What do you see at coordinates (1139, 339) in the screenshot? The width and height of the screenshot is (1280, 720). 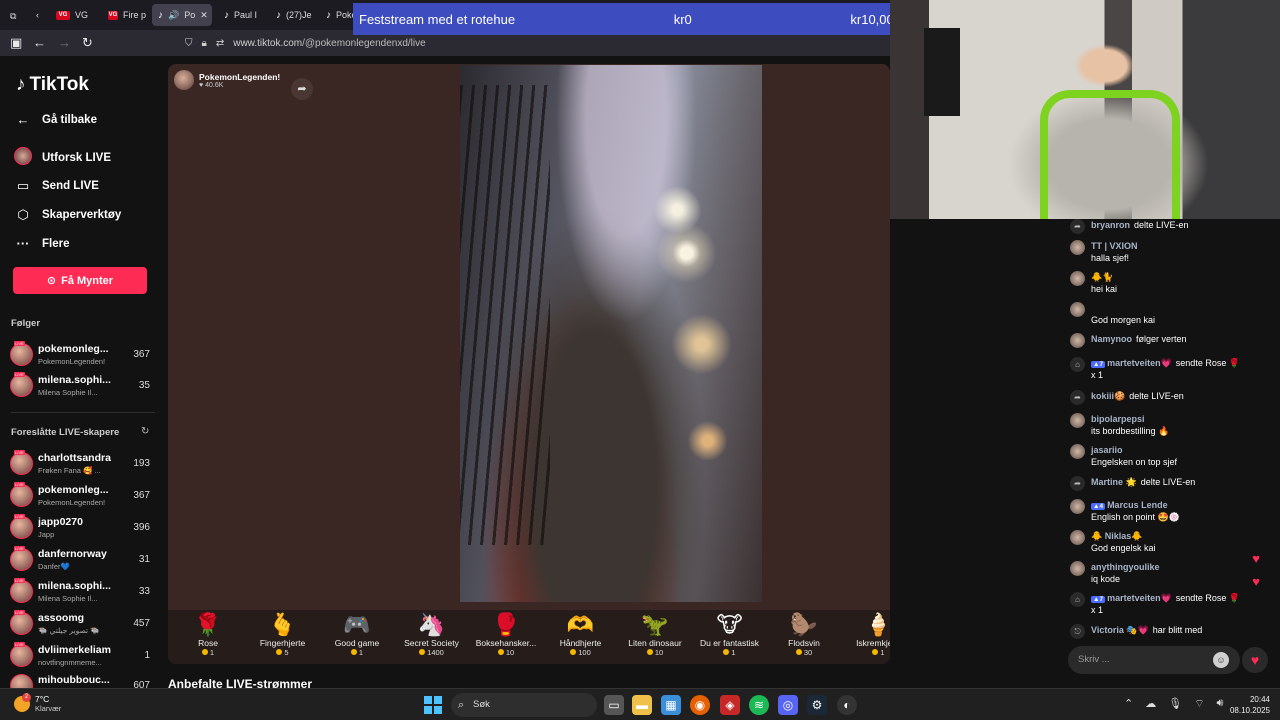 I see `chat-username: Namynoo følger verten` at bounding box center [1139, 339].